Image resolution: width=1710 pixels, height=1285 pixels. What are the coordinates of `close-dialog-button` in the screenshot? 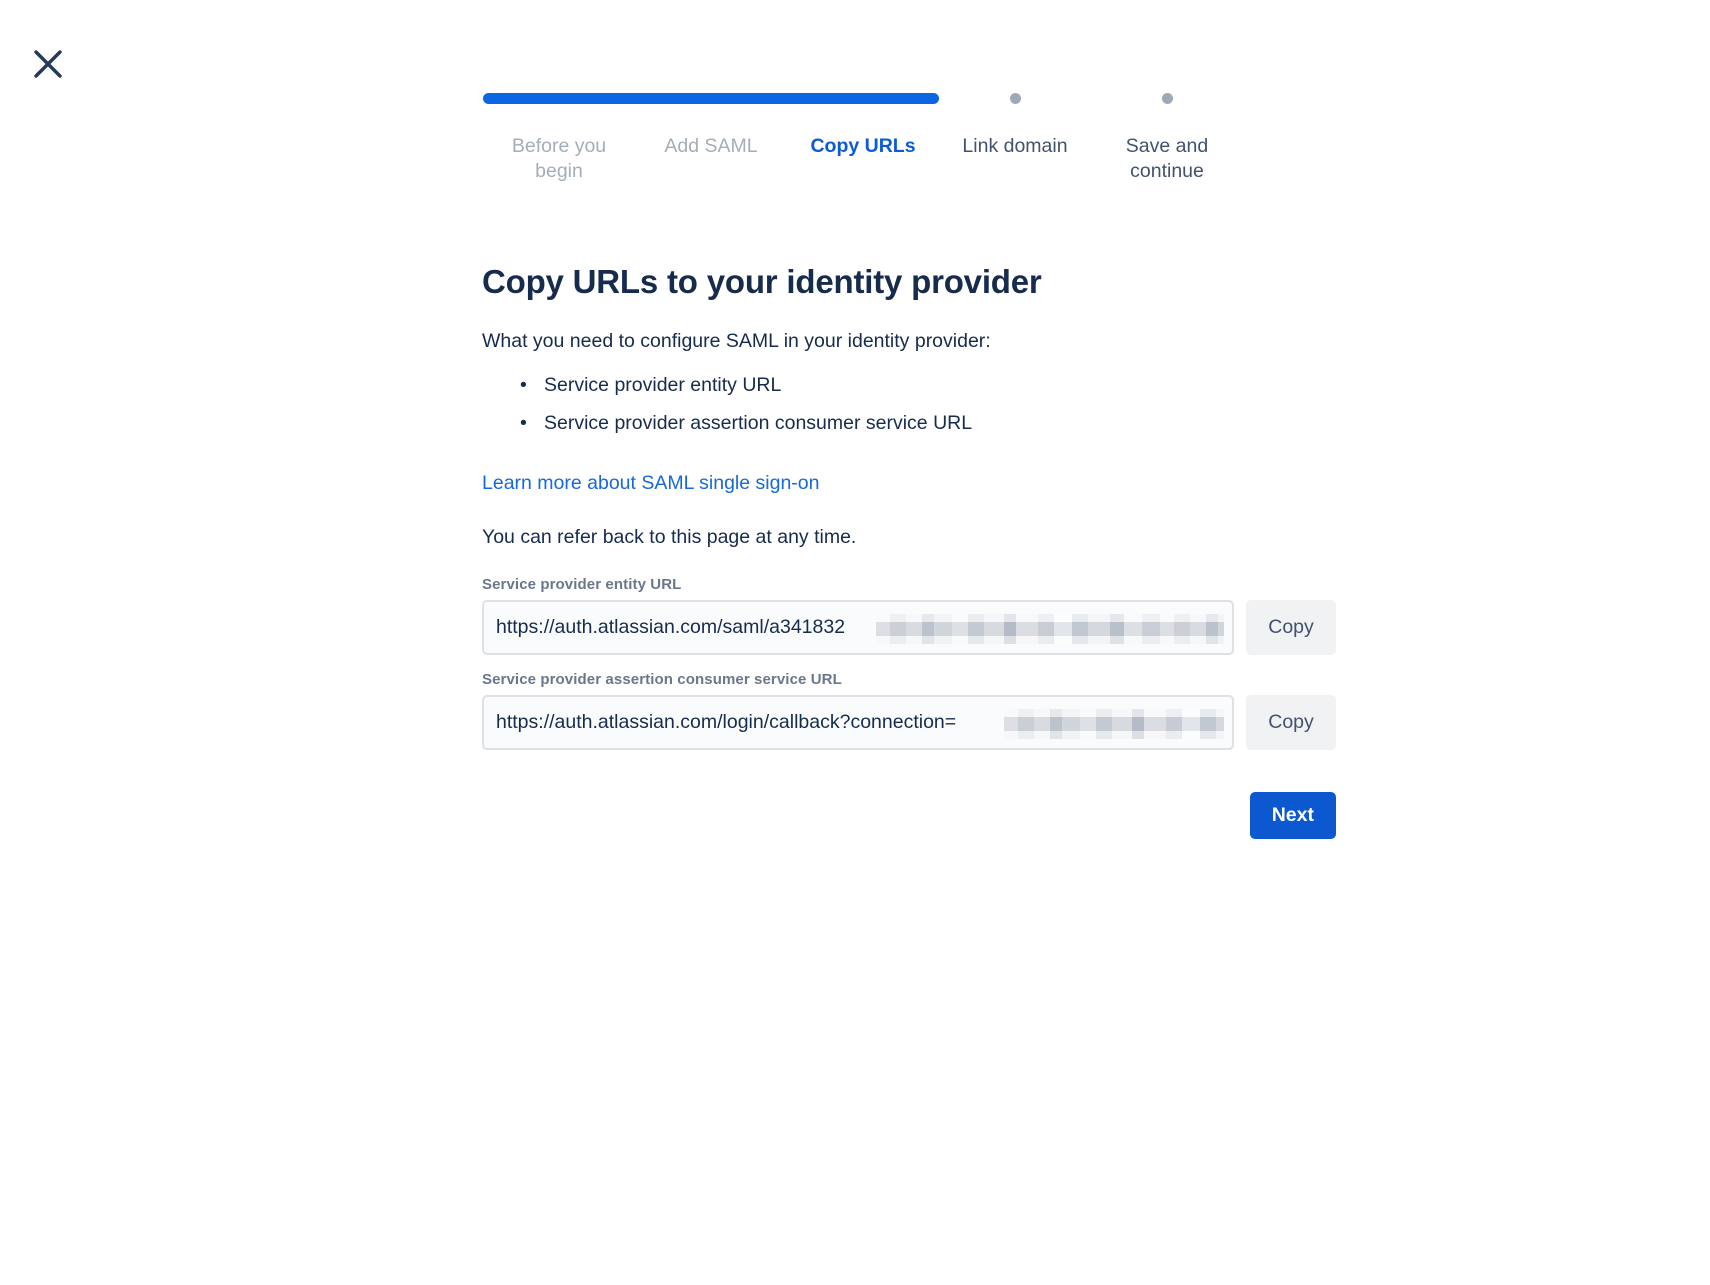 It's located at (48, 64).